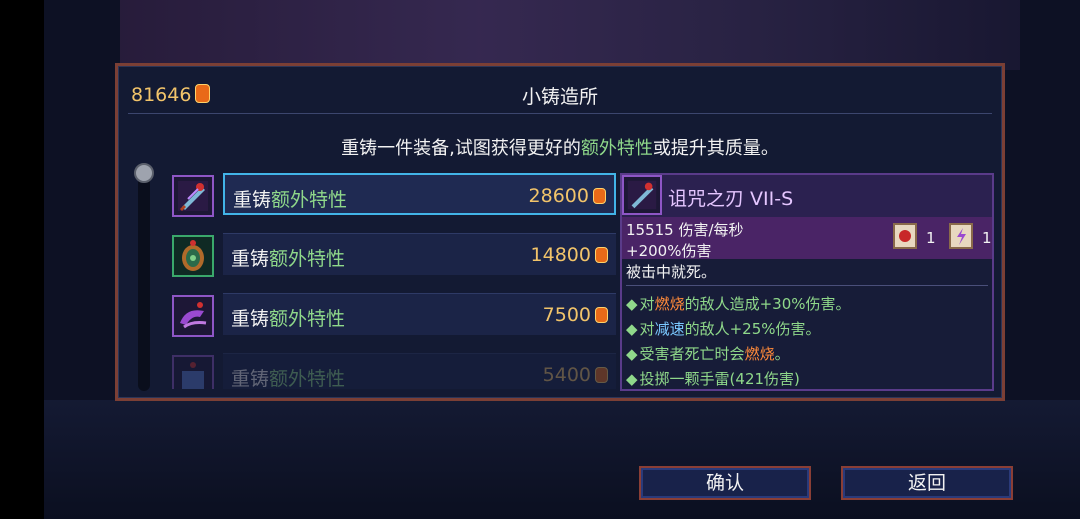  What do you see at coordinates (715, 148) in the screenshot?
I see `desc-post: 或提升其质量。` at bounding box center [715, 148].